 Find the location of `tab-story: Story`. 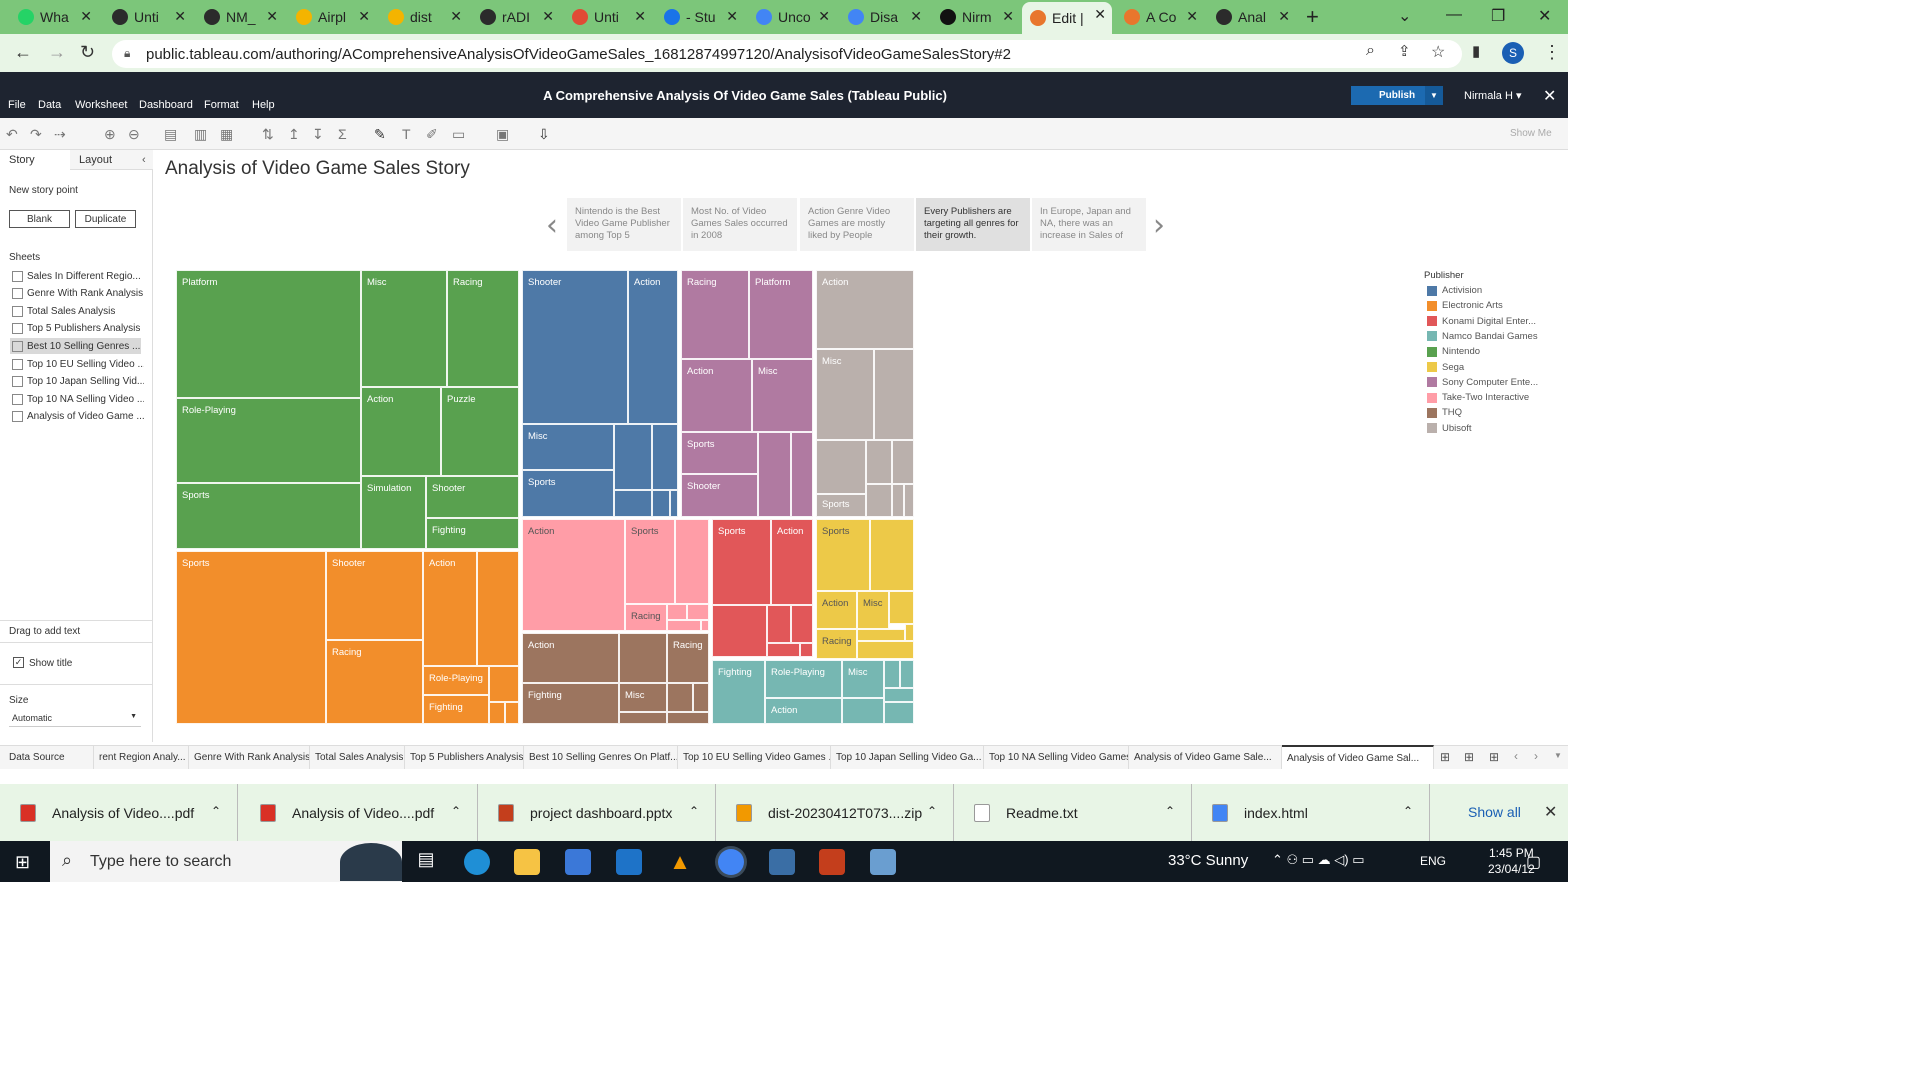

tab-story: Story is located at coordinates (22, 160).